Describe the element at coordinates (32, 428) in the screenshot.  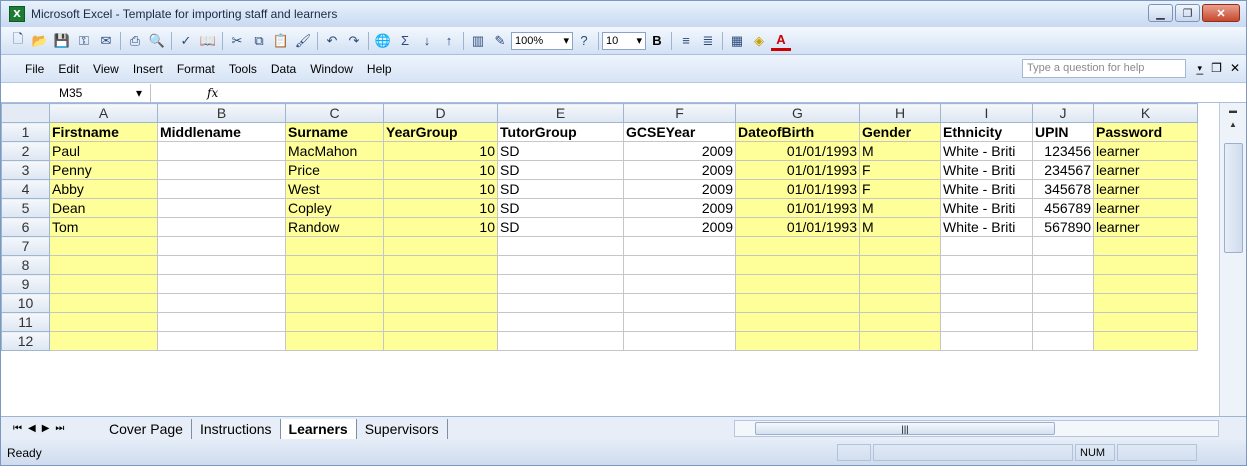
I see `prev-sheet-icon: ◀` at that location.